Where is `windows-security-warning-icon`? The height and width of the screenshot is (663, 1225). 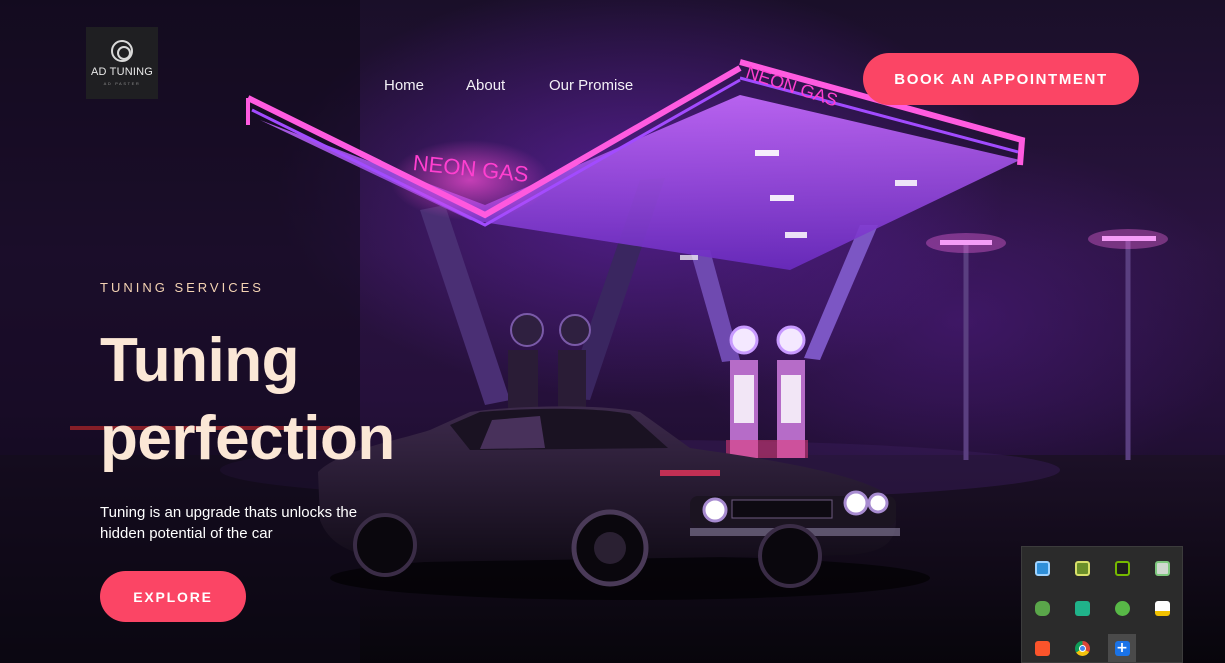
windows-security-warning-icon is located at coordinates (1162, 608).